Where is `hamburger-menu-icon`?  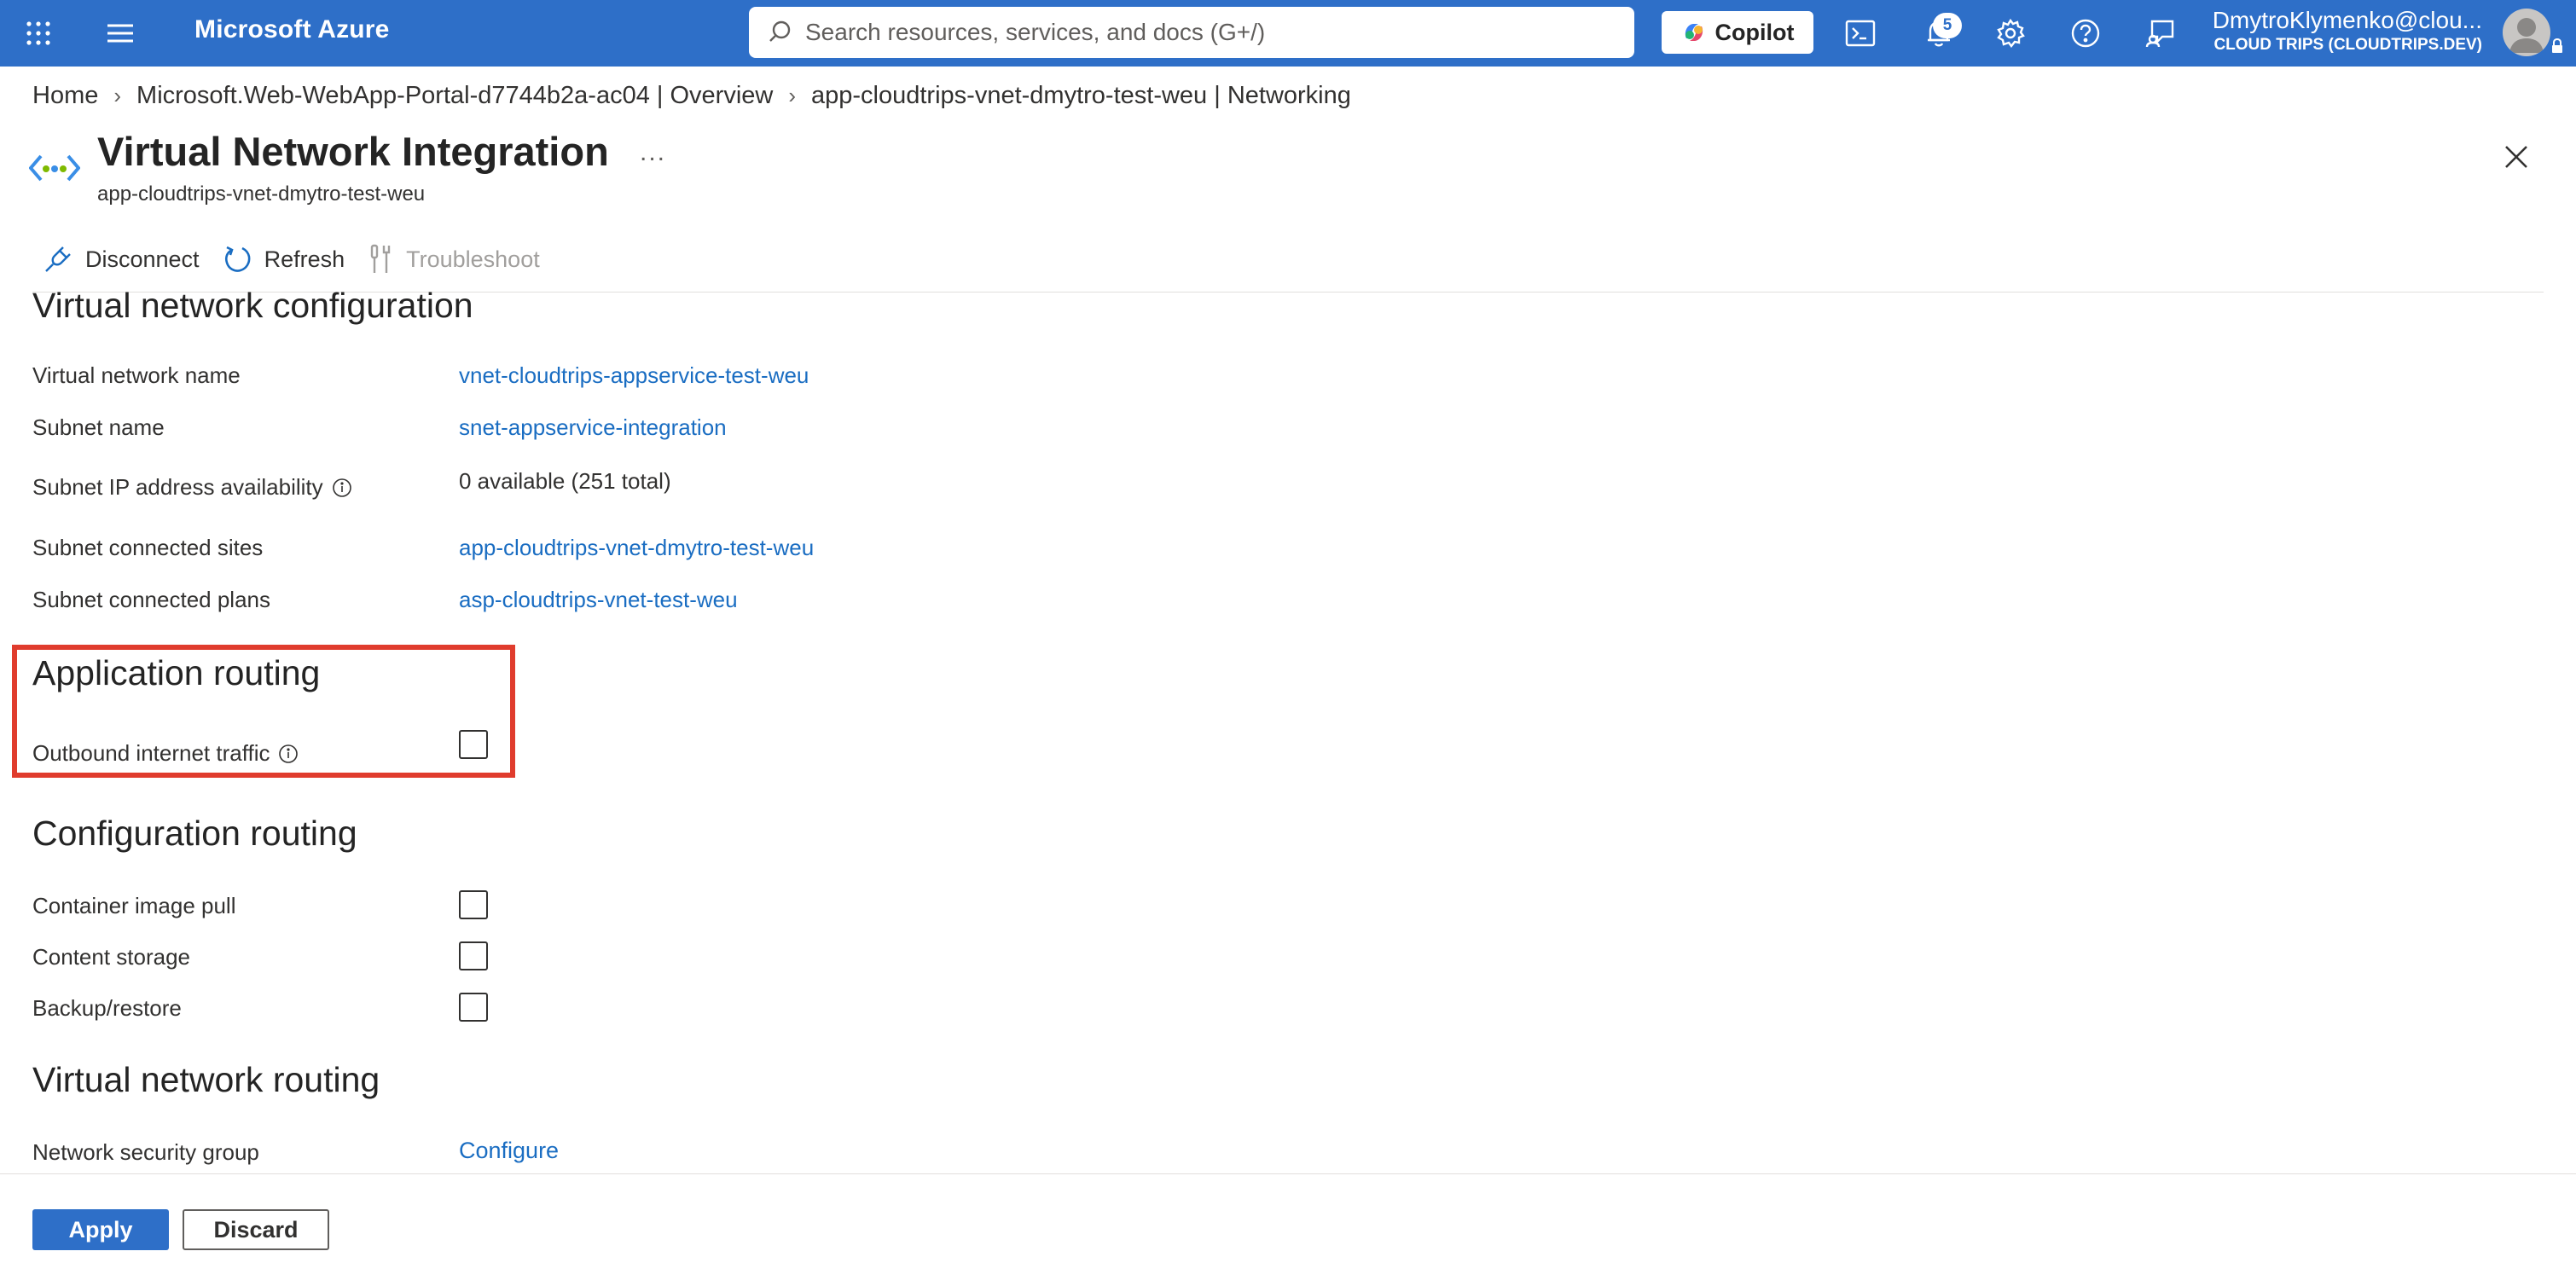 hamburger-menu-icon is located at coordinates (120, 33).